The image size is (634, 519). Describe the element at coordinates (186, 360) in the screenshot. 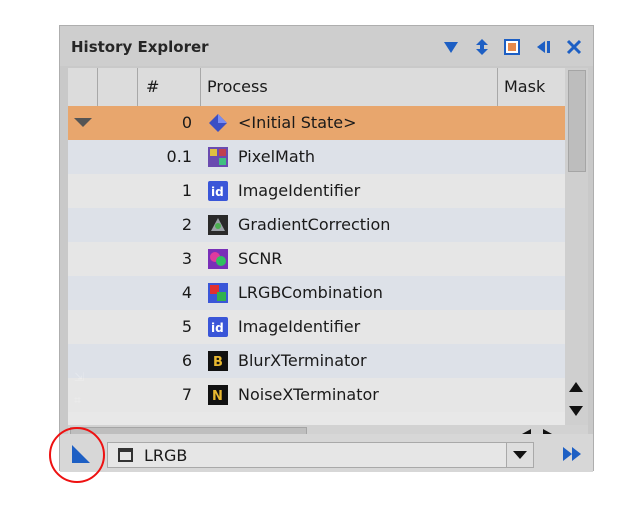

I see `row-number: 6` at that location.